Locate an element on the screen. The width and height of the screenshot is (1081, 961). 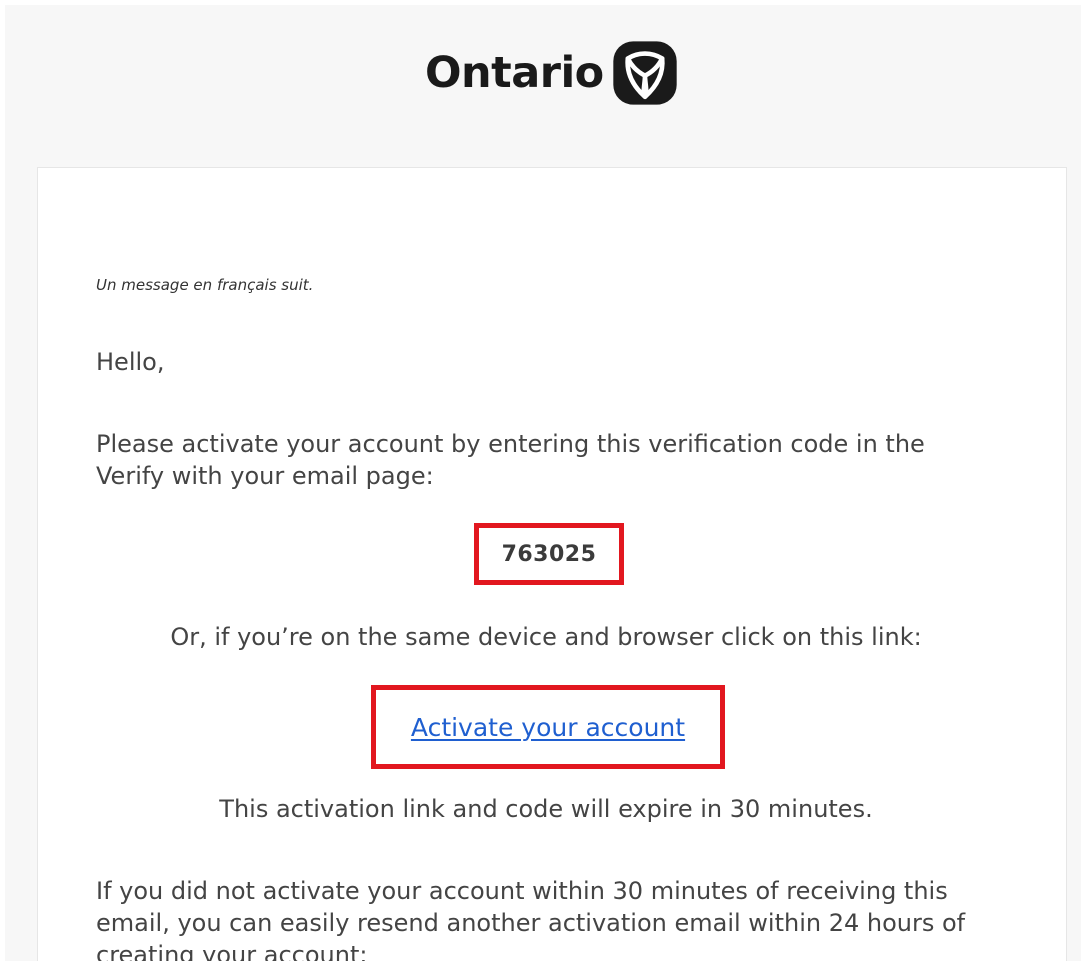
verification-code: 763025 is located at coordinates (549, 554).